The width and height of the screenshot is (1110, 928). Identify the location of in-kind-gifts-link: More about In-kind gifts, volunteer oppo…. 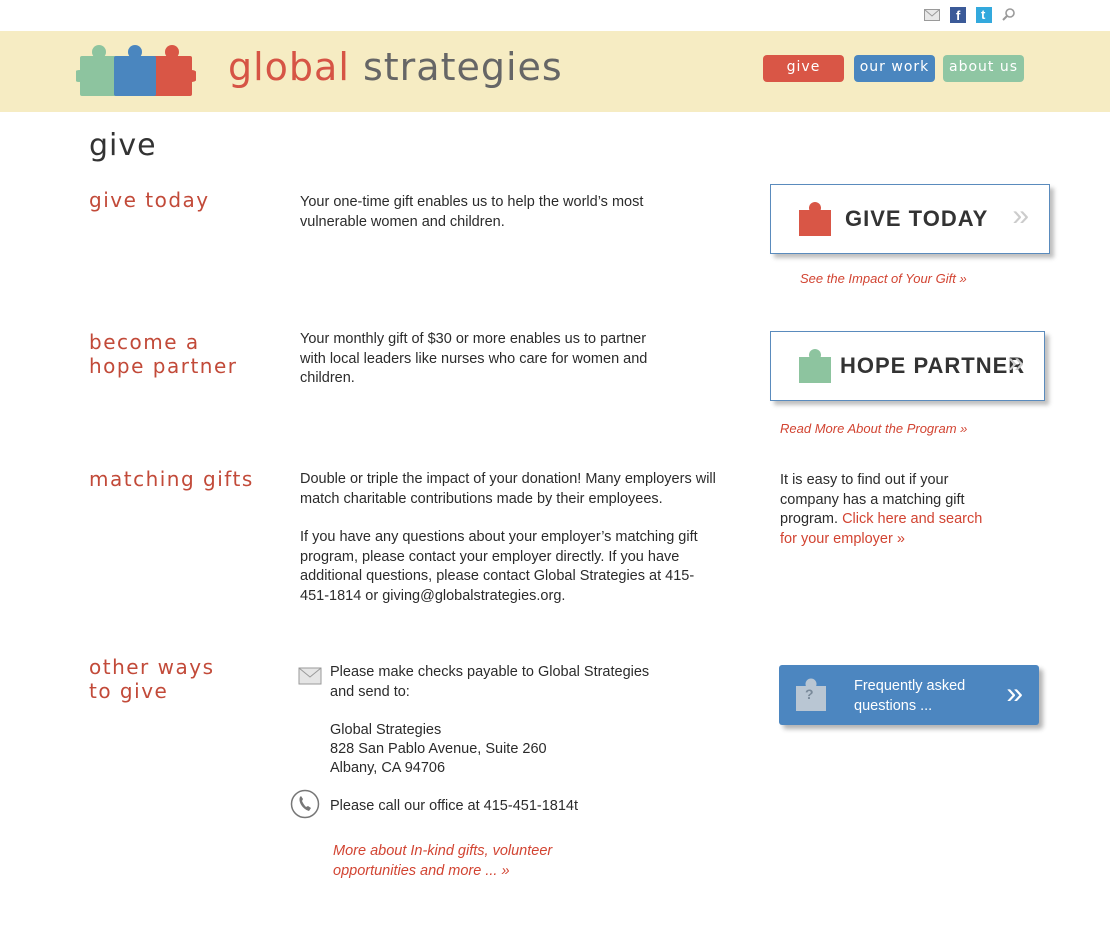
(463, 861).